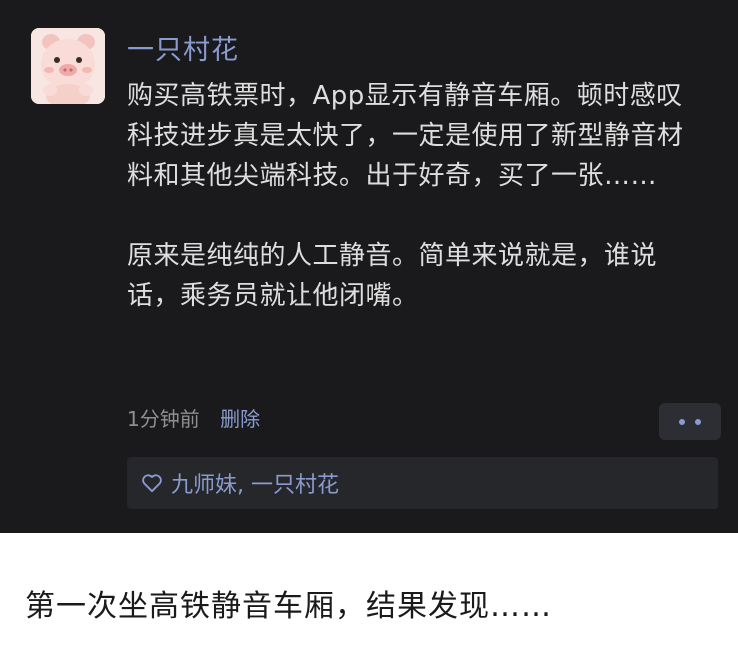 The width and height of the screenshot is (738, 649). I want to click on post-timestamp: 1分钟前, so click(163, 419).